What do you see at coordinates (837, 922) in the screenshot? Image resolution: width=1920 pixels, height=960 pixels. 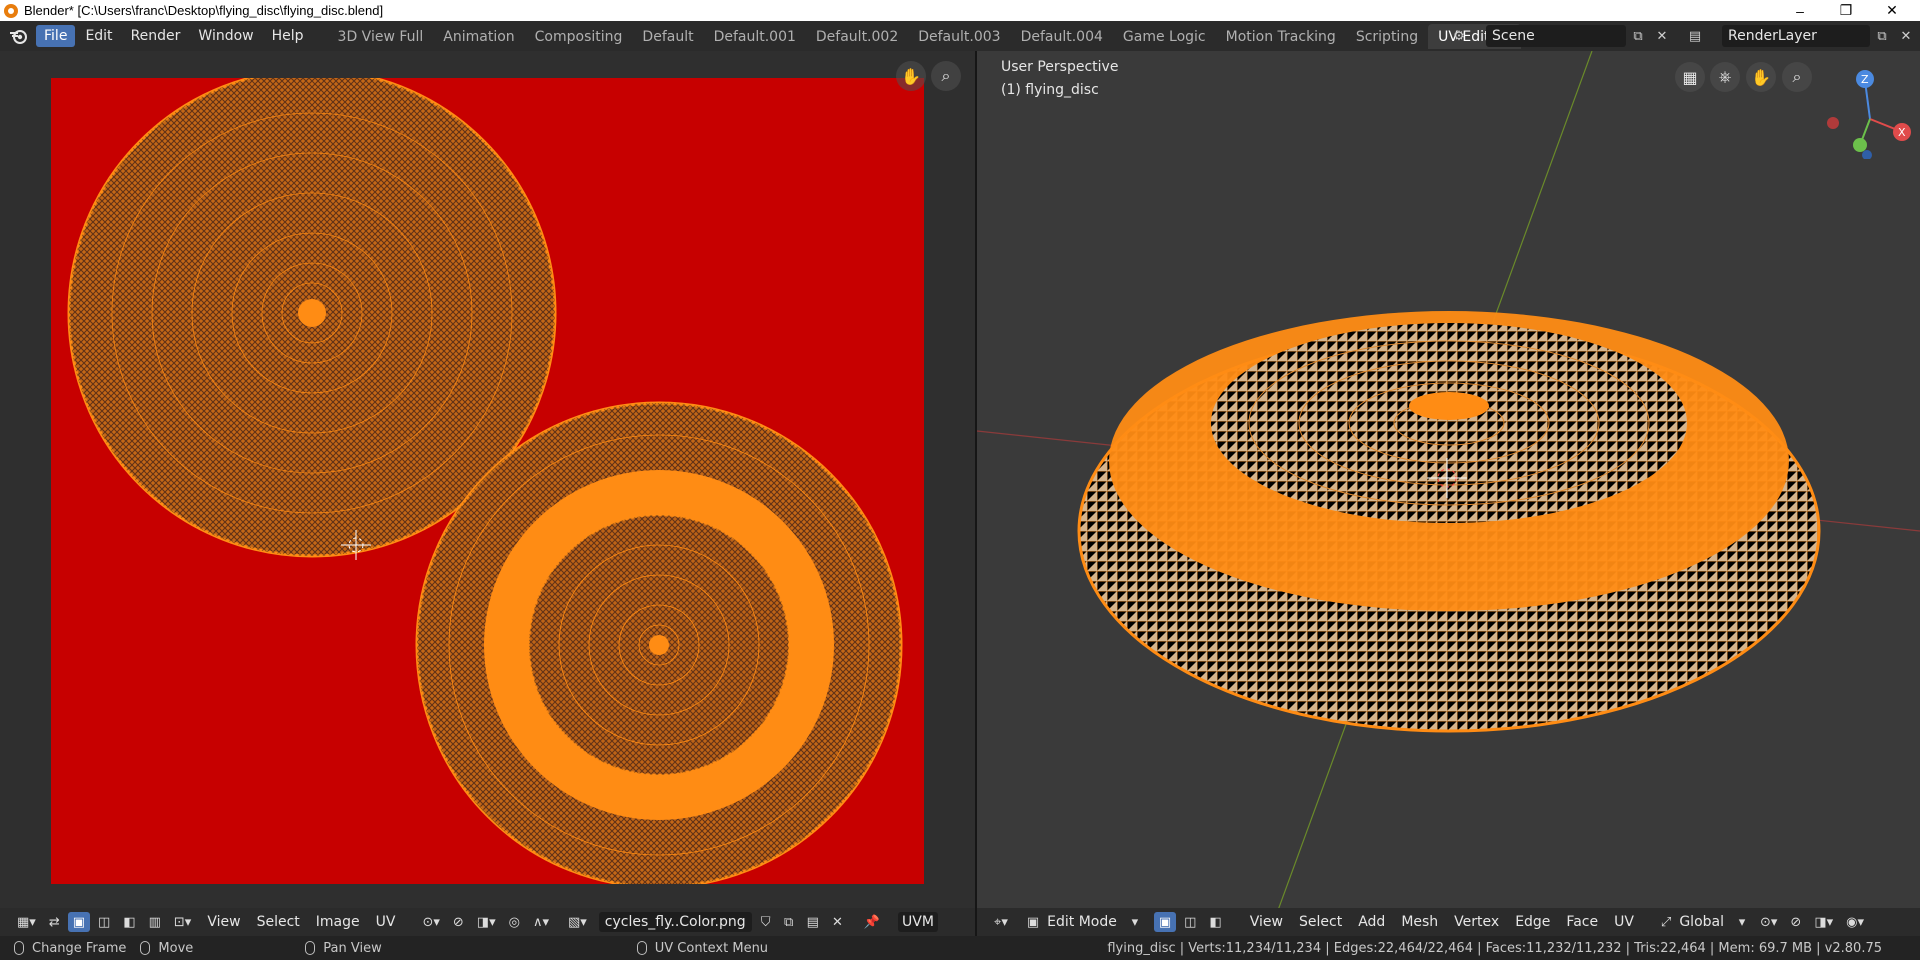 I see `unlink-image-icon: ✕` at bounding box center [837, 922].